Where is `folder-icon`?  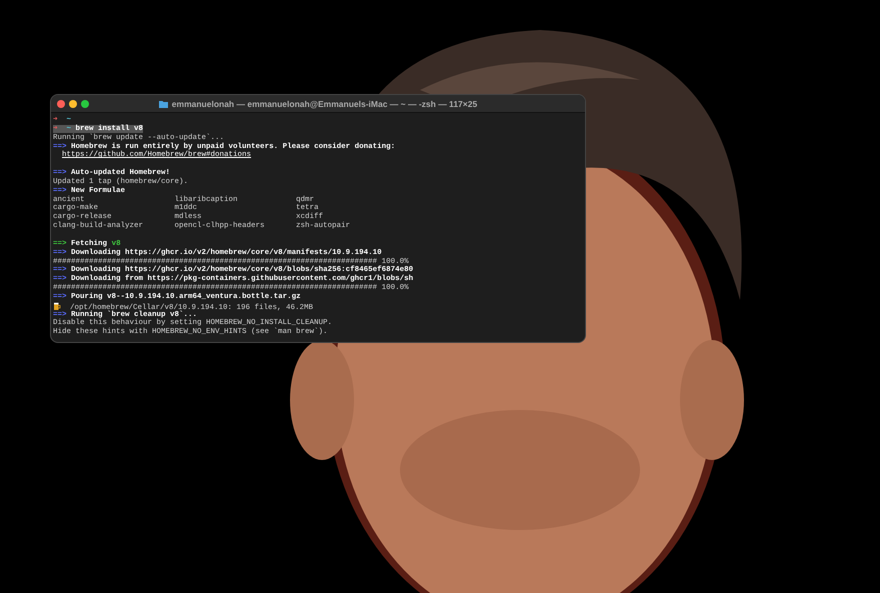 folder-icon is located at coordinates (163, 104).